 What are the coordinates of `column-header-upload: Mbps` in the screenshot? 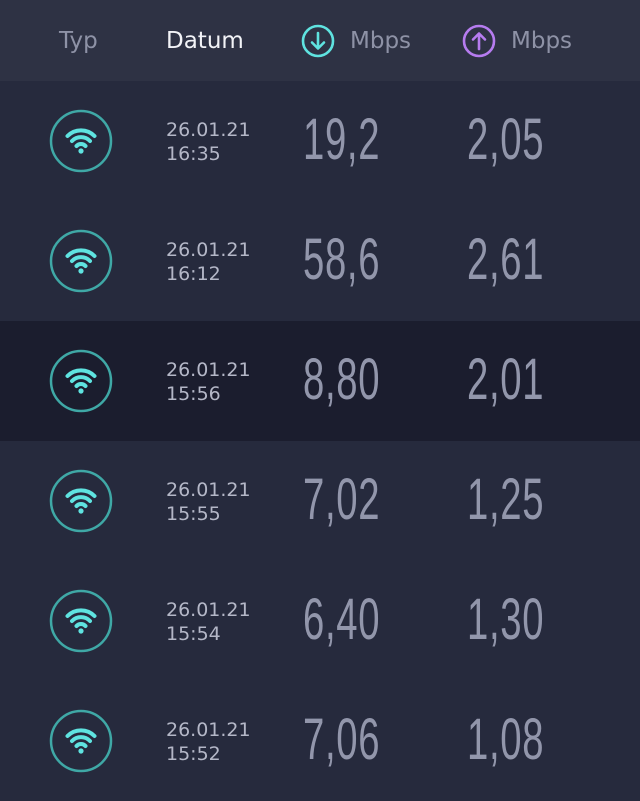 It's located at (541, 40).